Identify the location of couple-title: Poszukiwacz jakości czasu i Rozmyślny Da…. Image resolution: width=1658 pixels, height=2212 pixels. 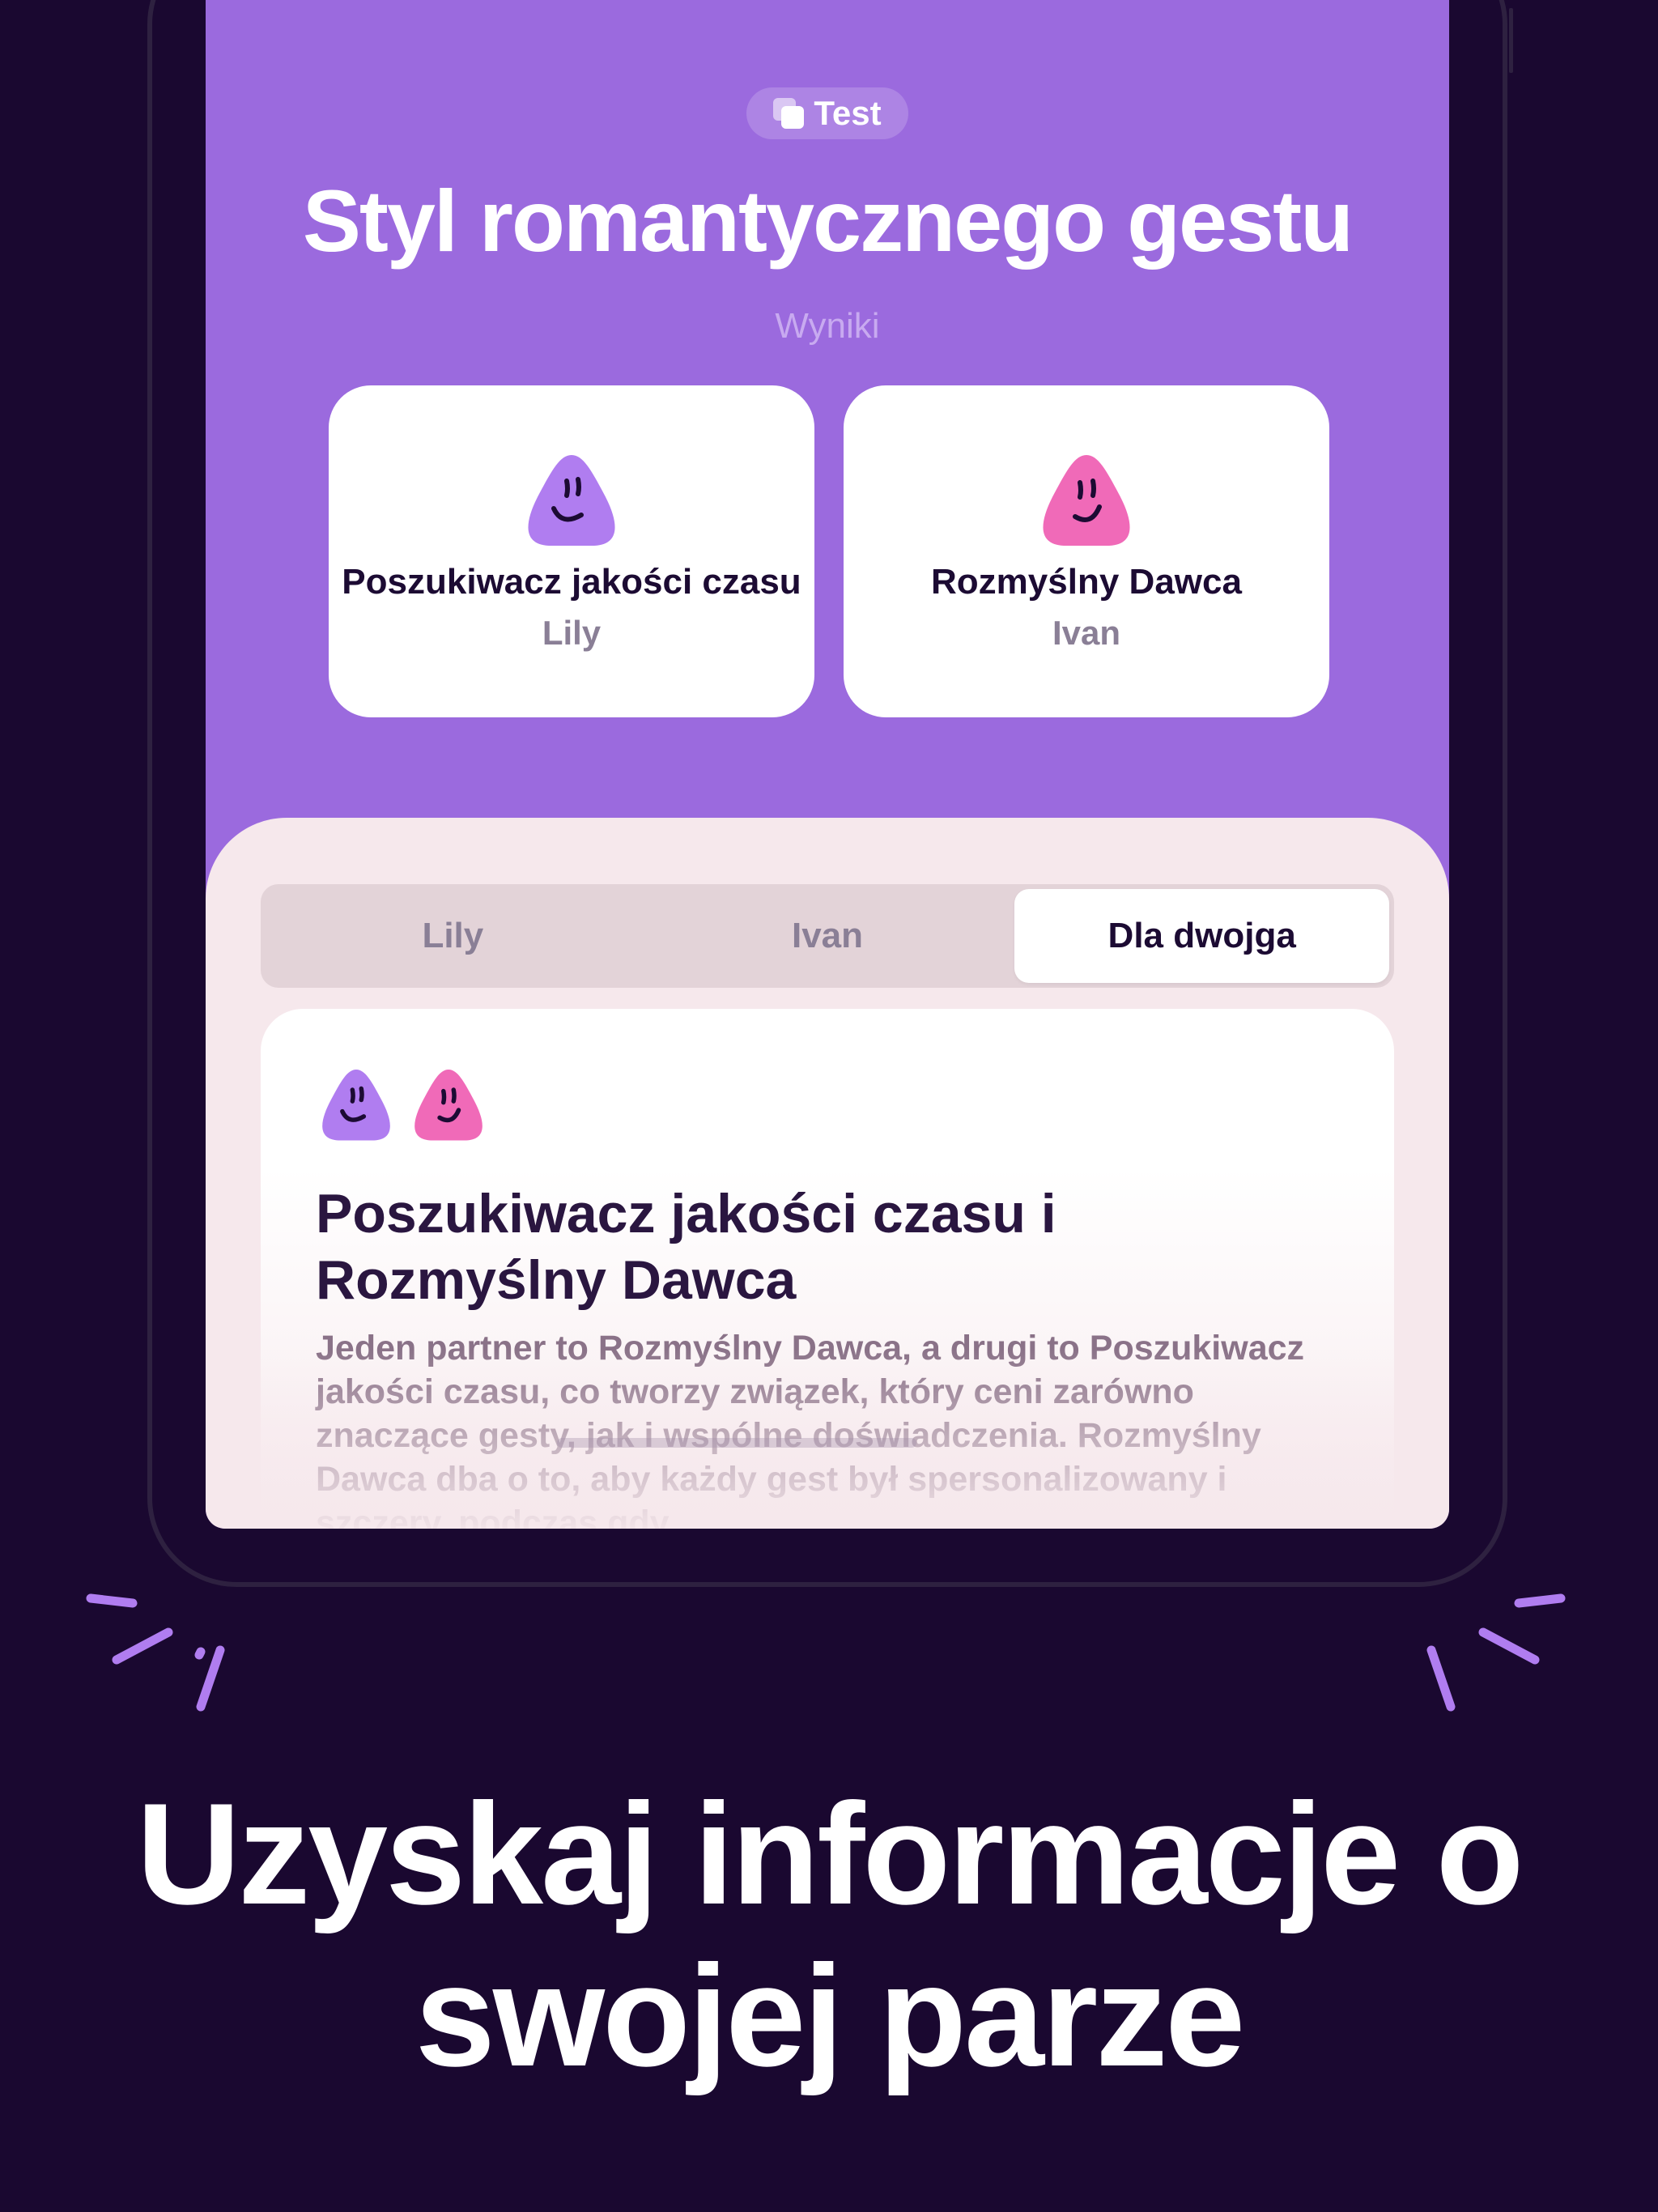
(686, 1247).